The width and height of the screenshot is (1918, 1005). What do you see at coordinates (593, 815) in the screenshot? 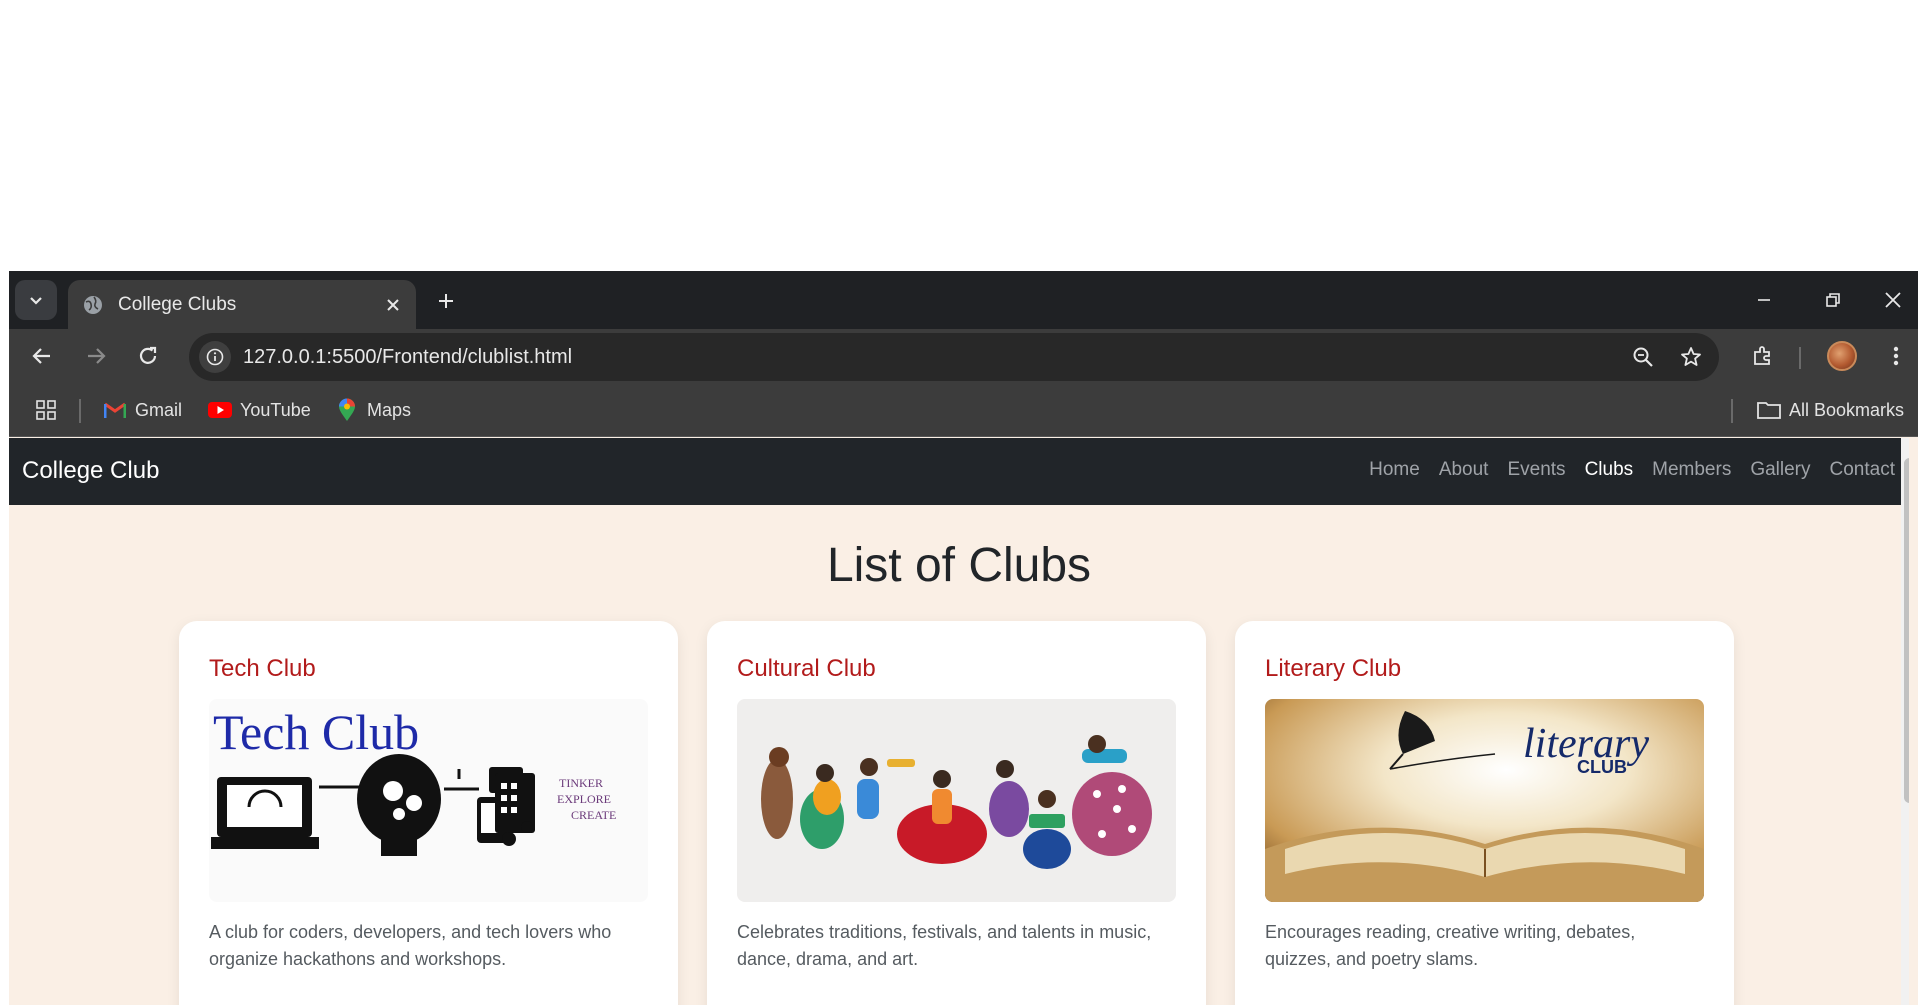
I see `tech-club-tagline-3: CREATE` at bounding box center [593, 815].